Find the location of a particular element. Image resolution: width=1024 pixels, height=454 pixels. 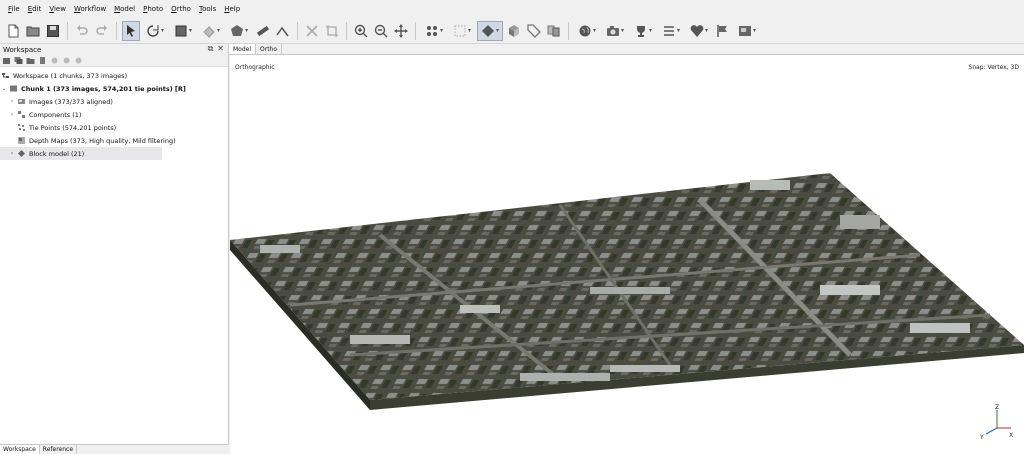

texture-icon is located at coordinates (514, 31).